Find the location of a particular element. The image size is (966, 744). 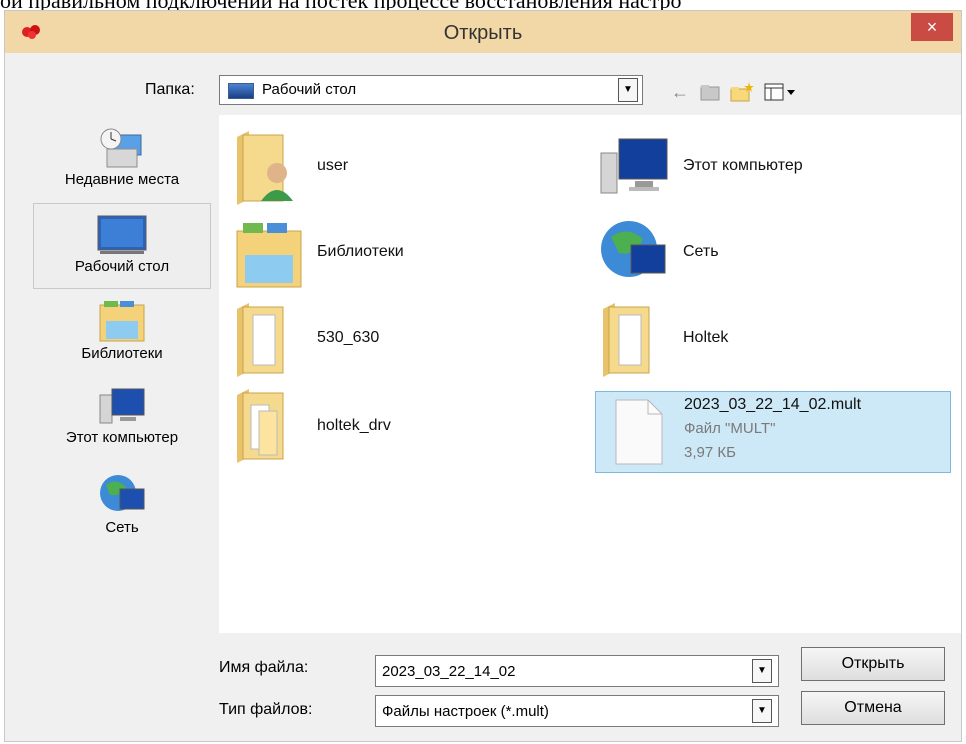

file-name: Этот компьютер is located at coordinates (743, 165).